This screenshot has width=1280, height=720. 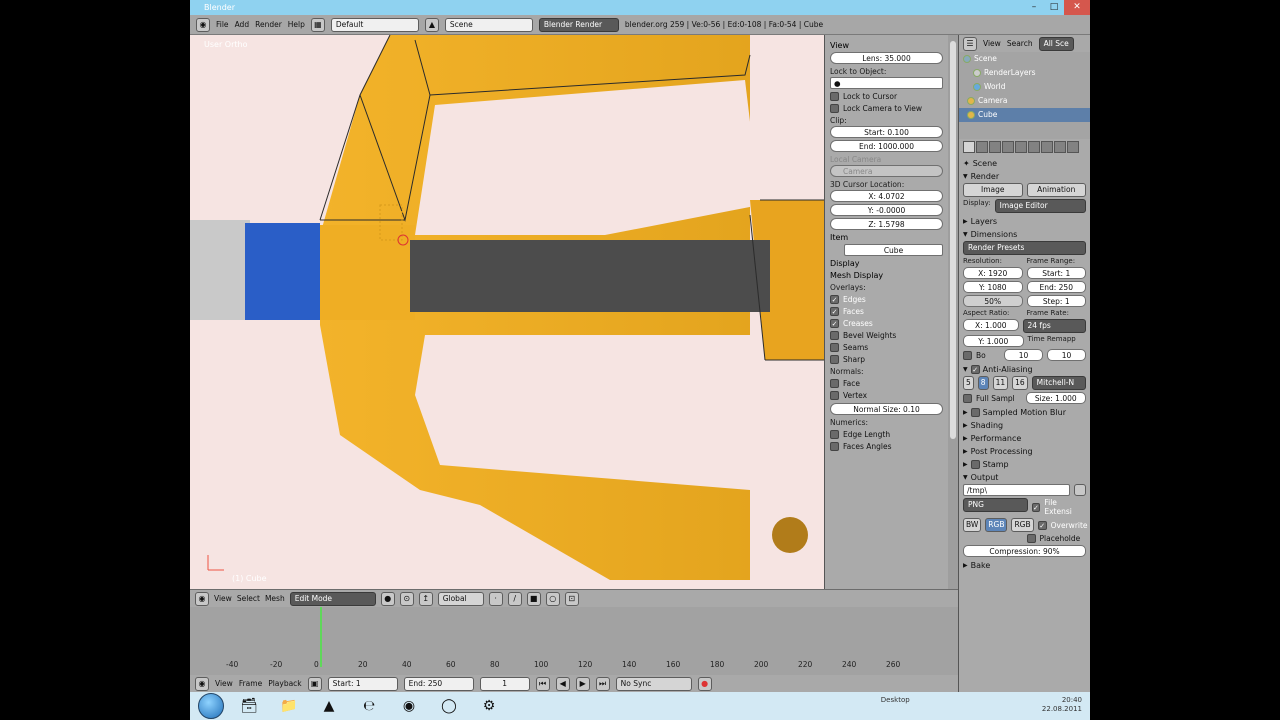 What do you see at coordinates (1024, 551) in the screenshot?
I see `compression-slider: Compression: 90%` at bounding box center [1024, 551].